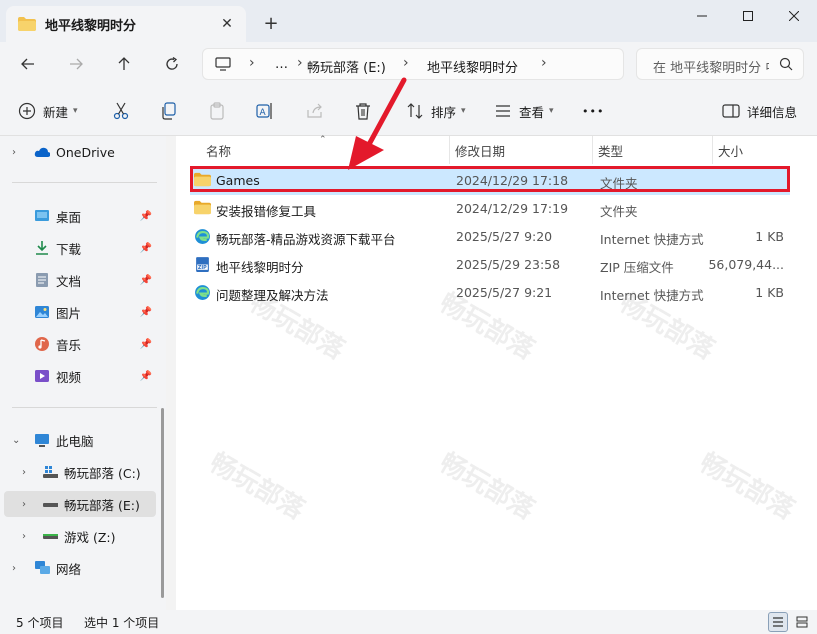  Describe the element at coordinates (472, 66) in the screenshot. I see `breadcrumb-folder: 地平线黎明时分` at that location.